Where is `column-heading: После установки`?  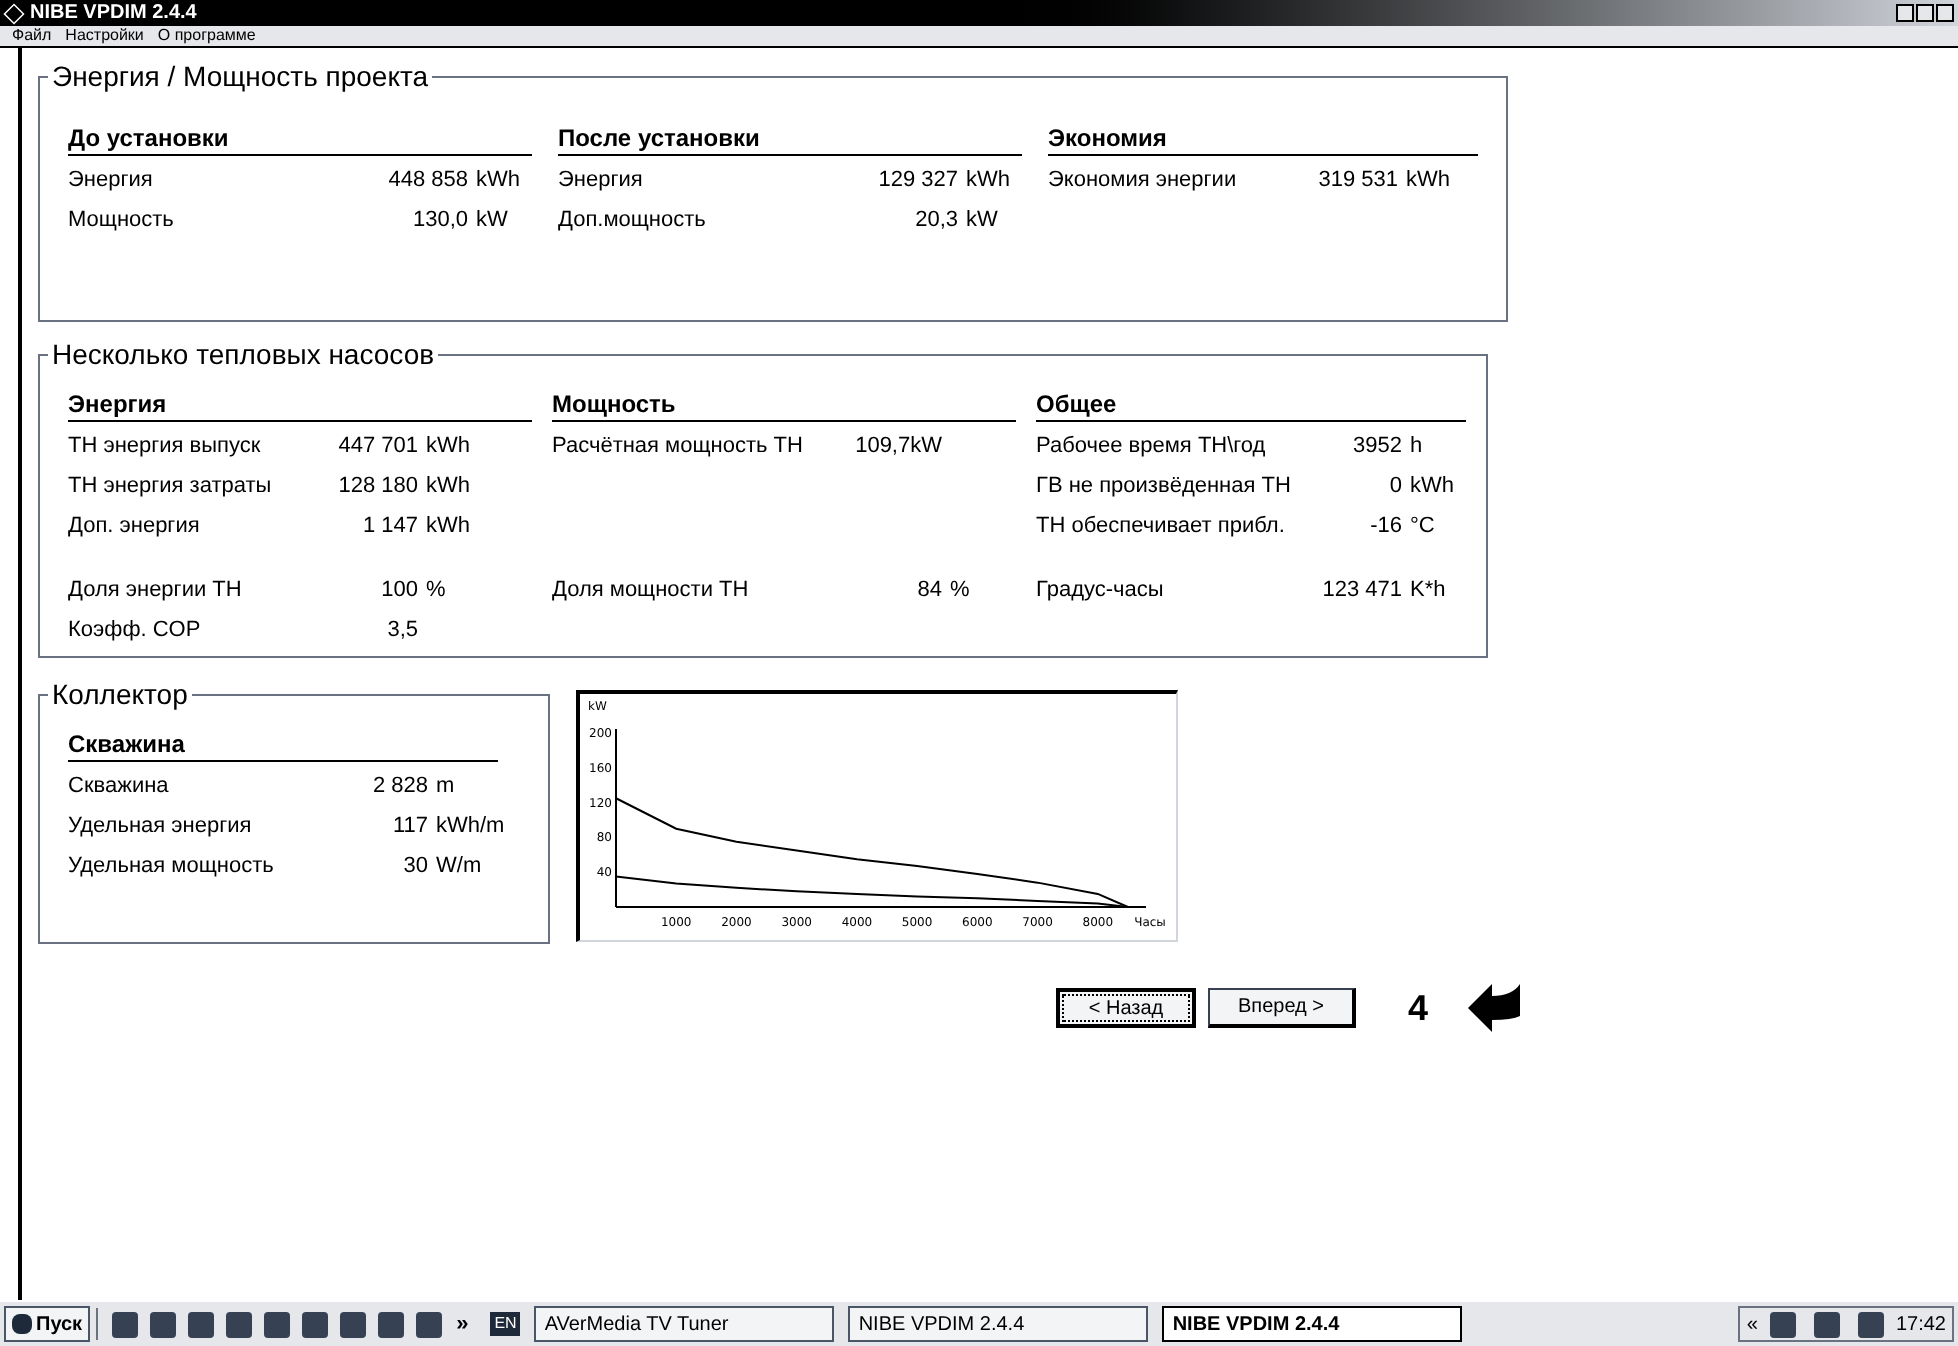
column-heading: После установки is located at coordinates (790, 139).